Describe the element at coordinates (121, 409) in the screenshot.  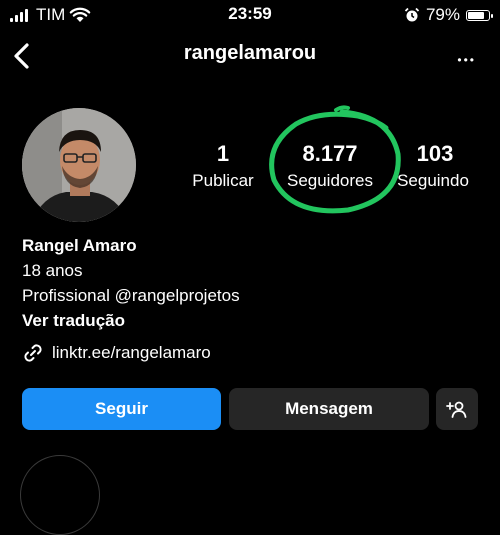
I see `follow-button: Seguir` at that location.